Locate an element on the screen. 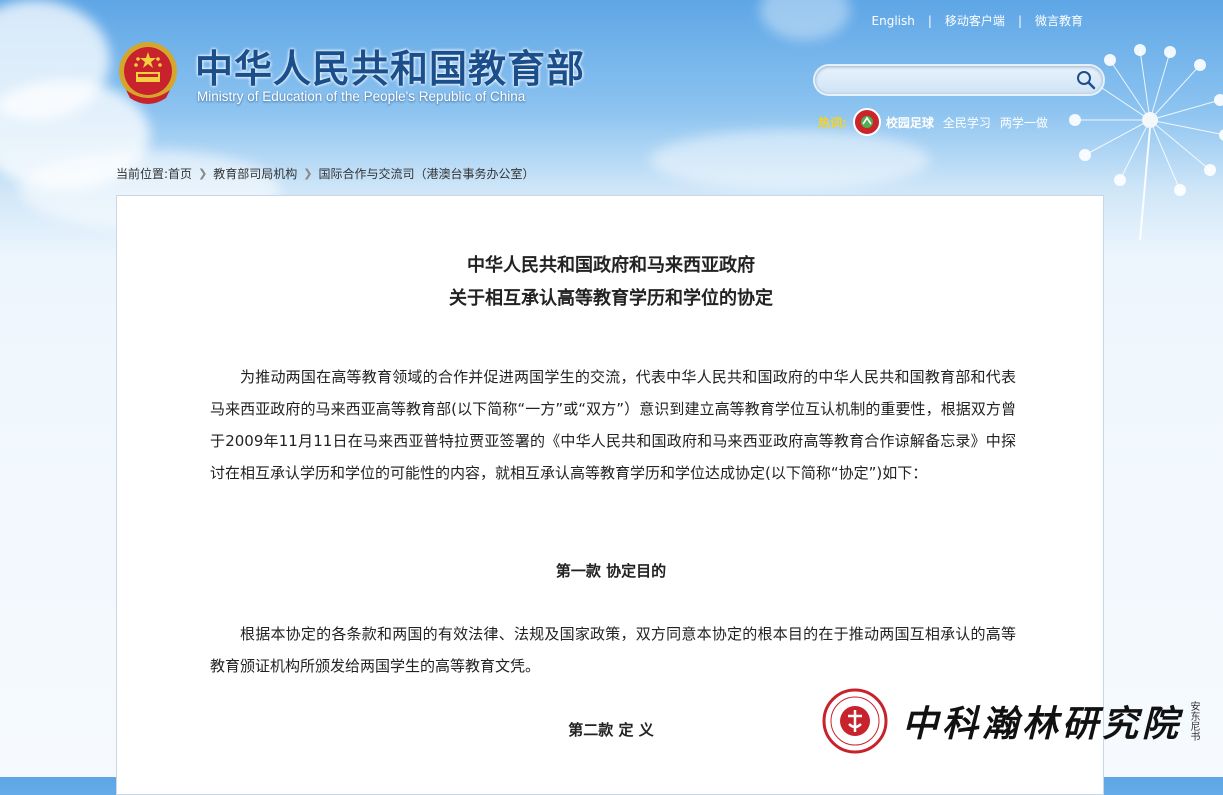 The height and width of the screenshot is (795, 1223). breadcrumb-prefix: 当前位置: is located at coordinates (142, 174).